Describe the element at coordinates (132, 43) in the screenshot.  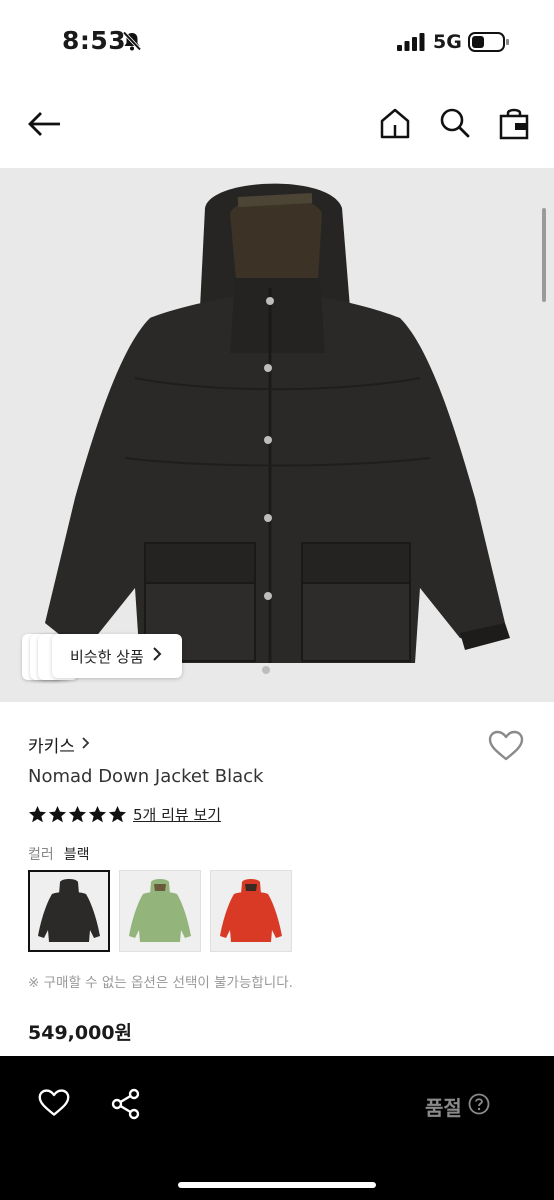
I see `bell-muted-icon` at that location.